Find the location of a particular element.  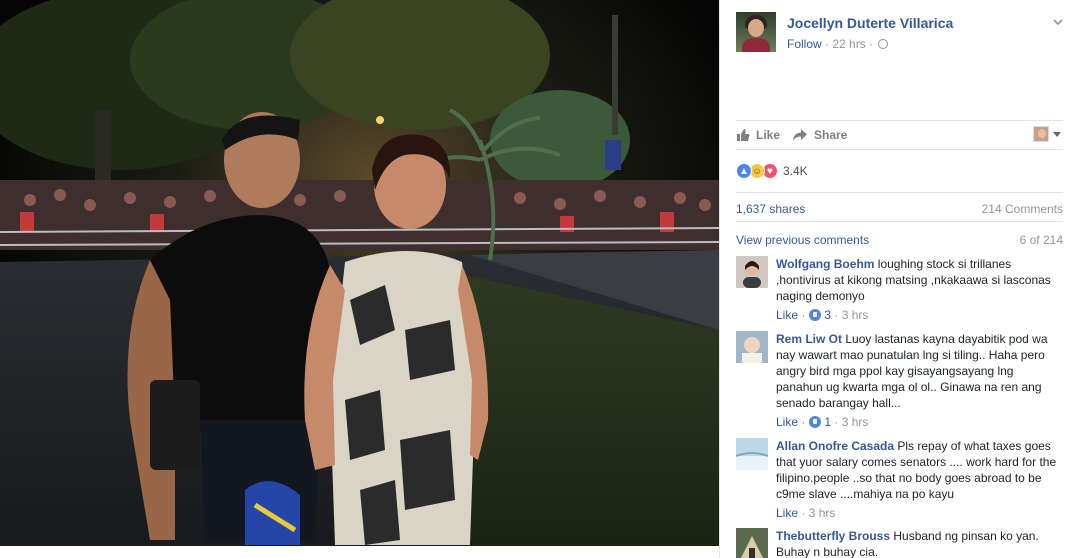

commenter-name: Rem Liw Ot is located at coordinates (809, 339).